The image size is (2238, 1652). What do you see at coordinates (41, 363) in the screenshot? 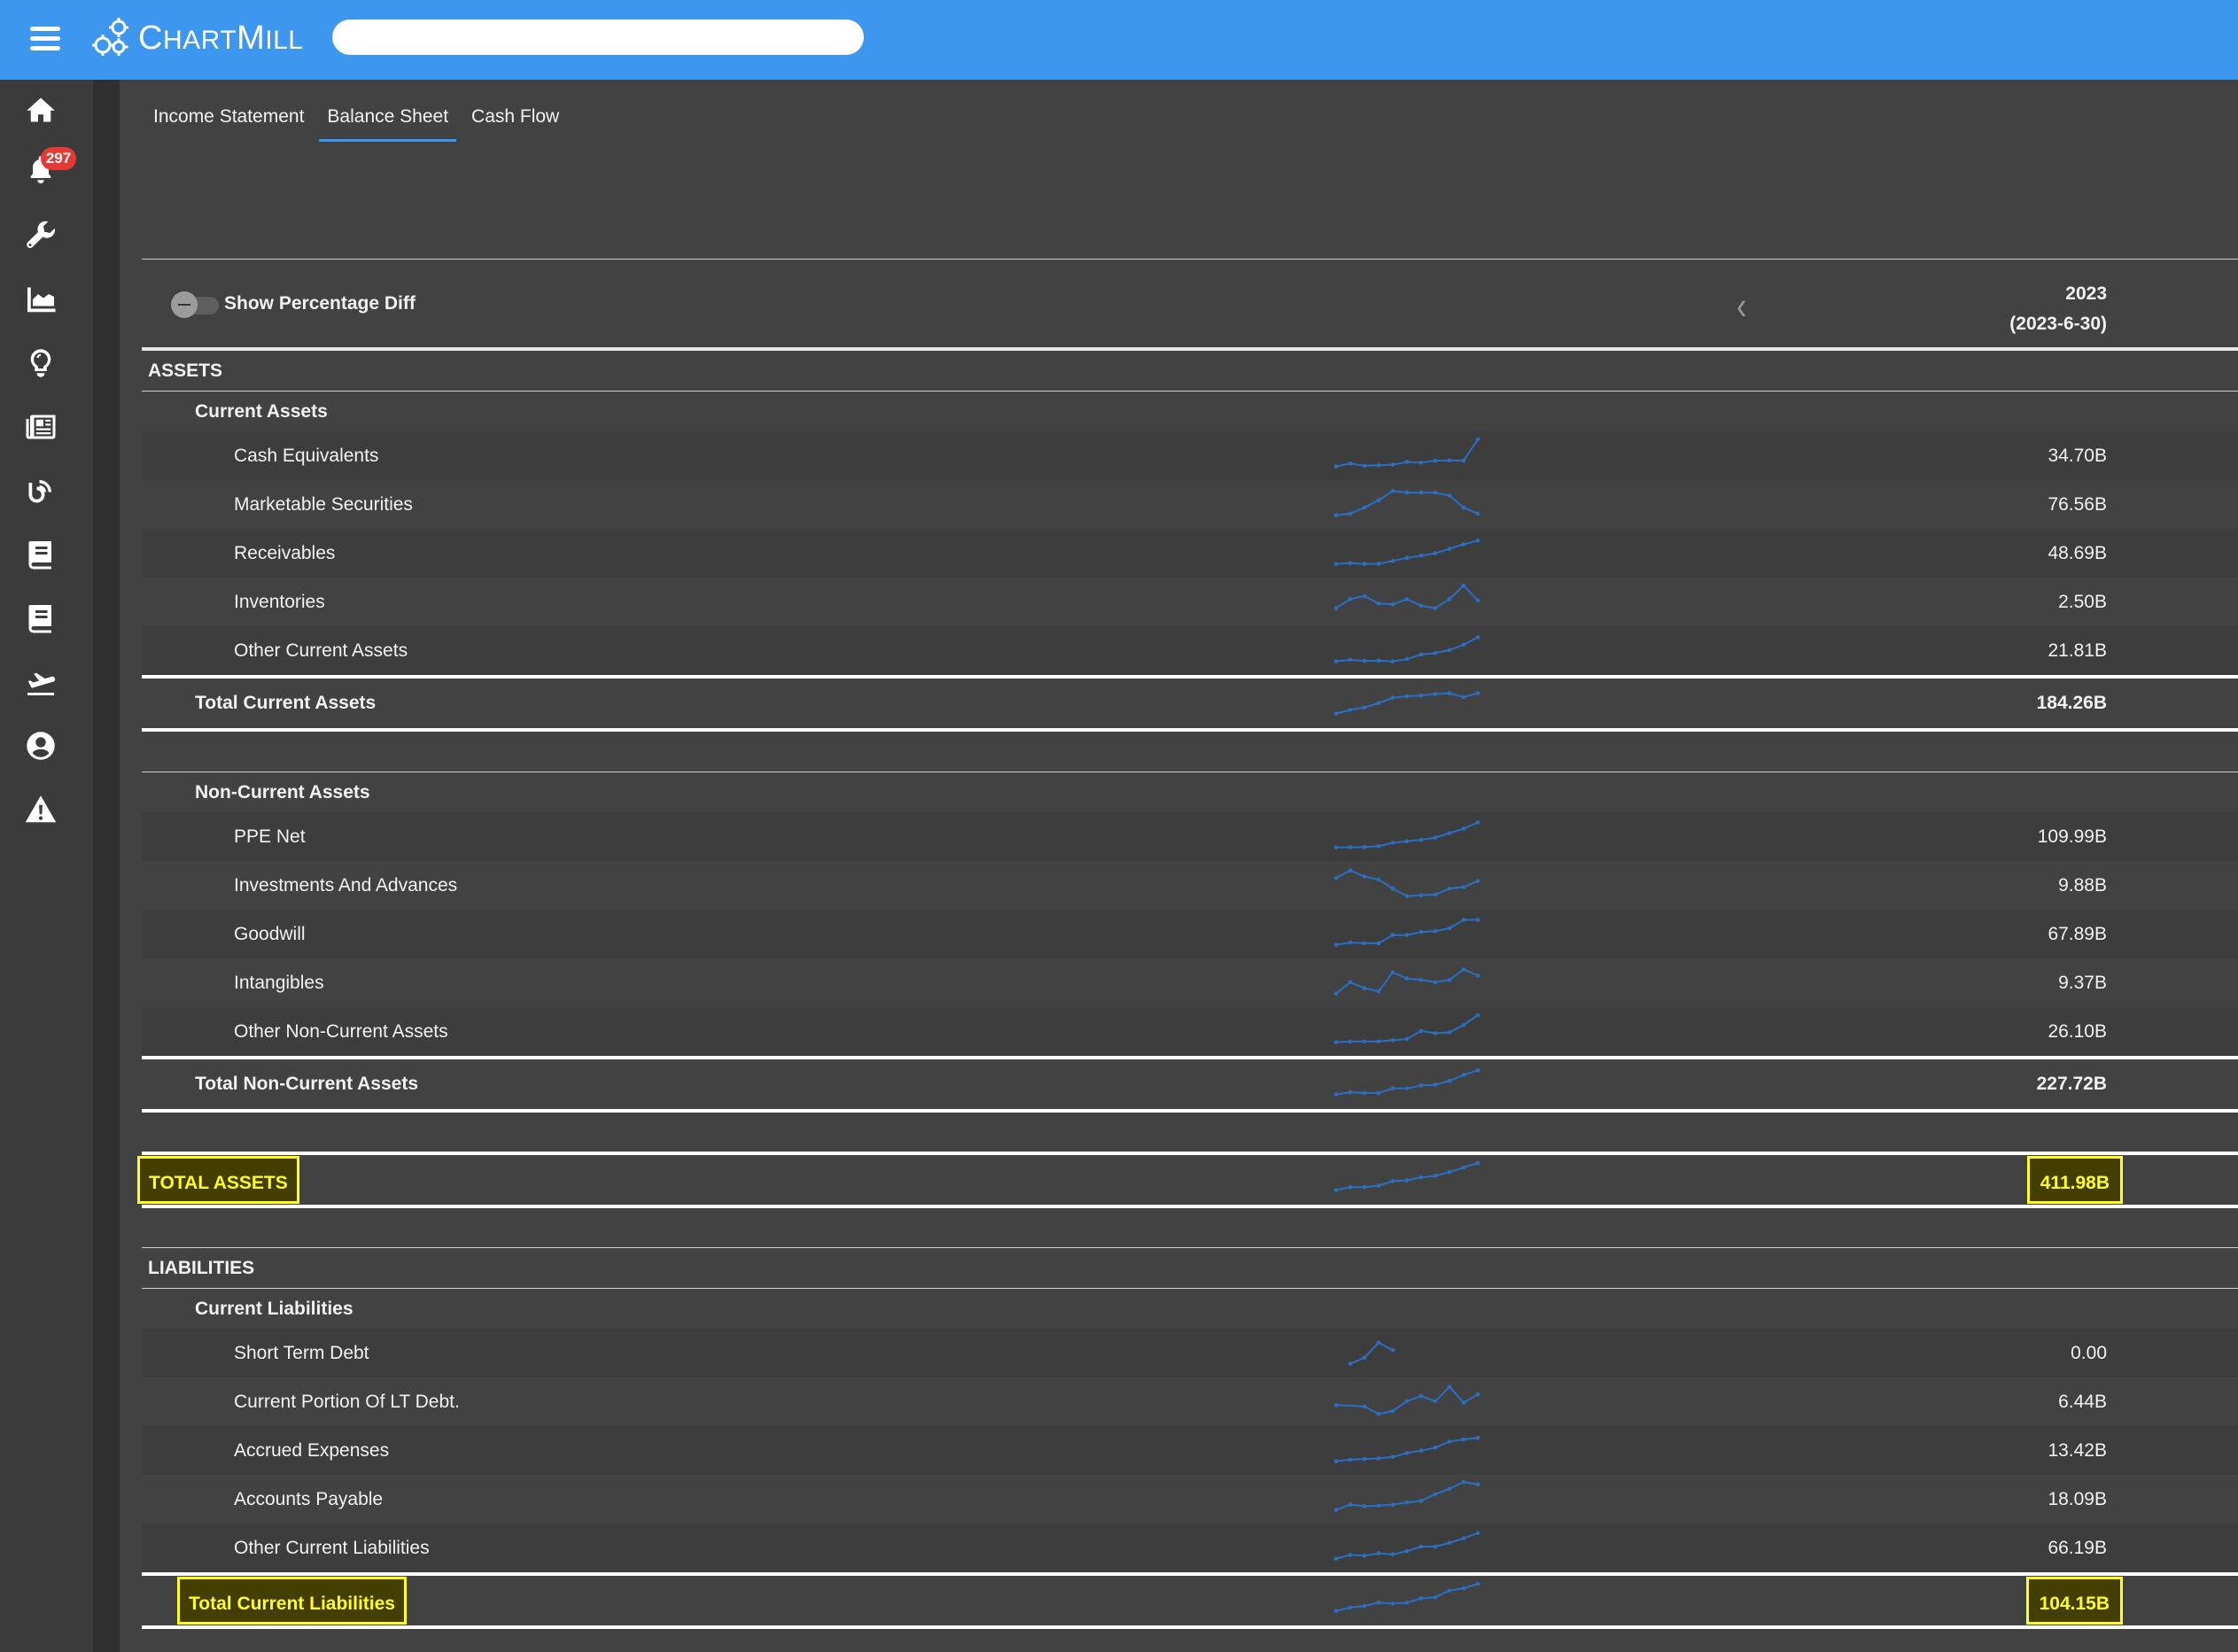
I see `lightbulb-icon` at bounding box center [41, 363].